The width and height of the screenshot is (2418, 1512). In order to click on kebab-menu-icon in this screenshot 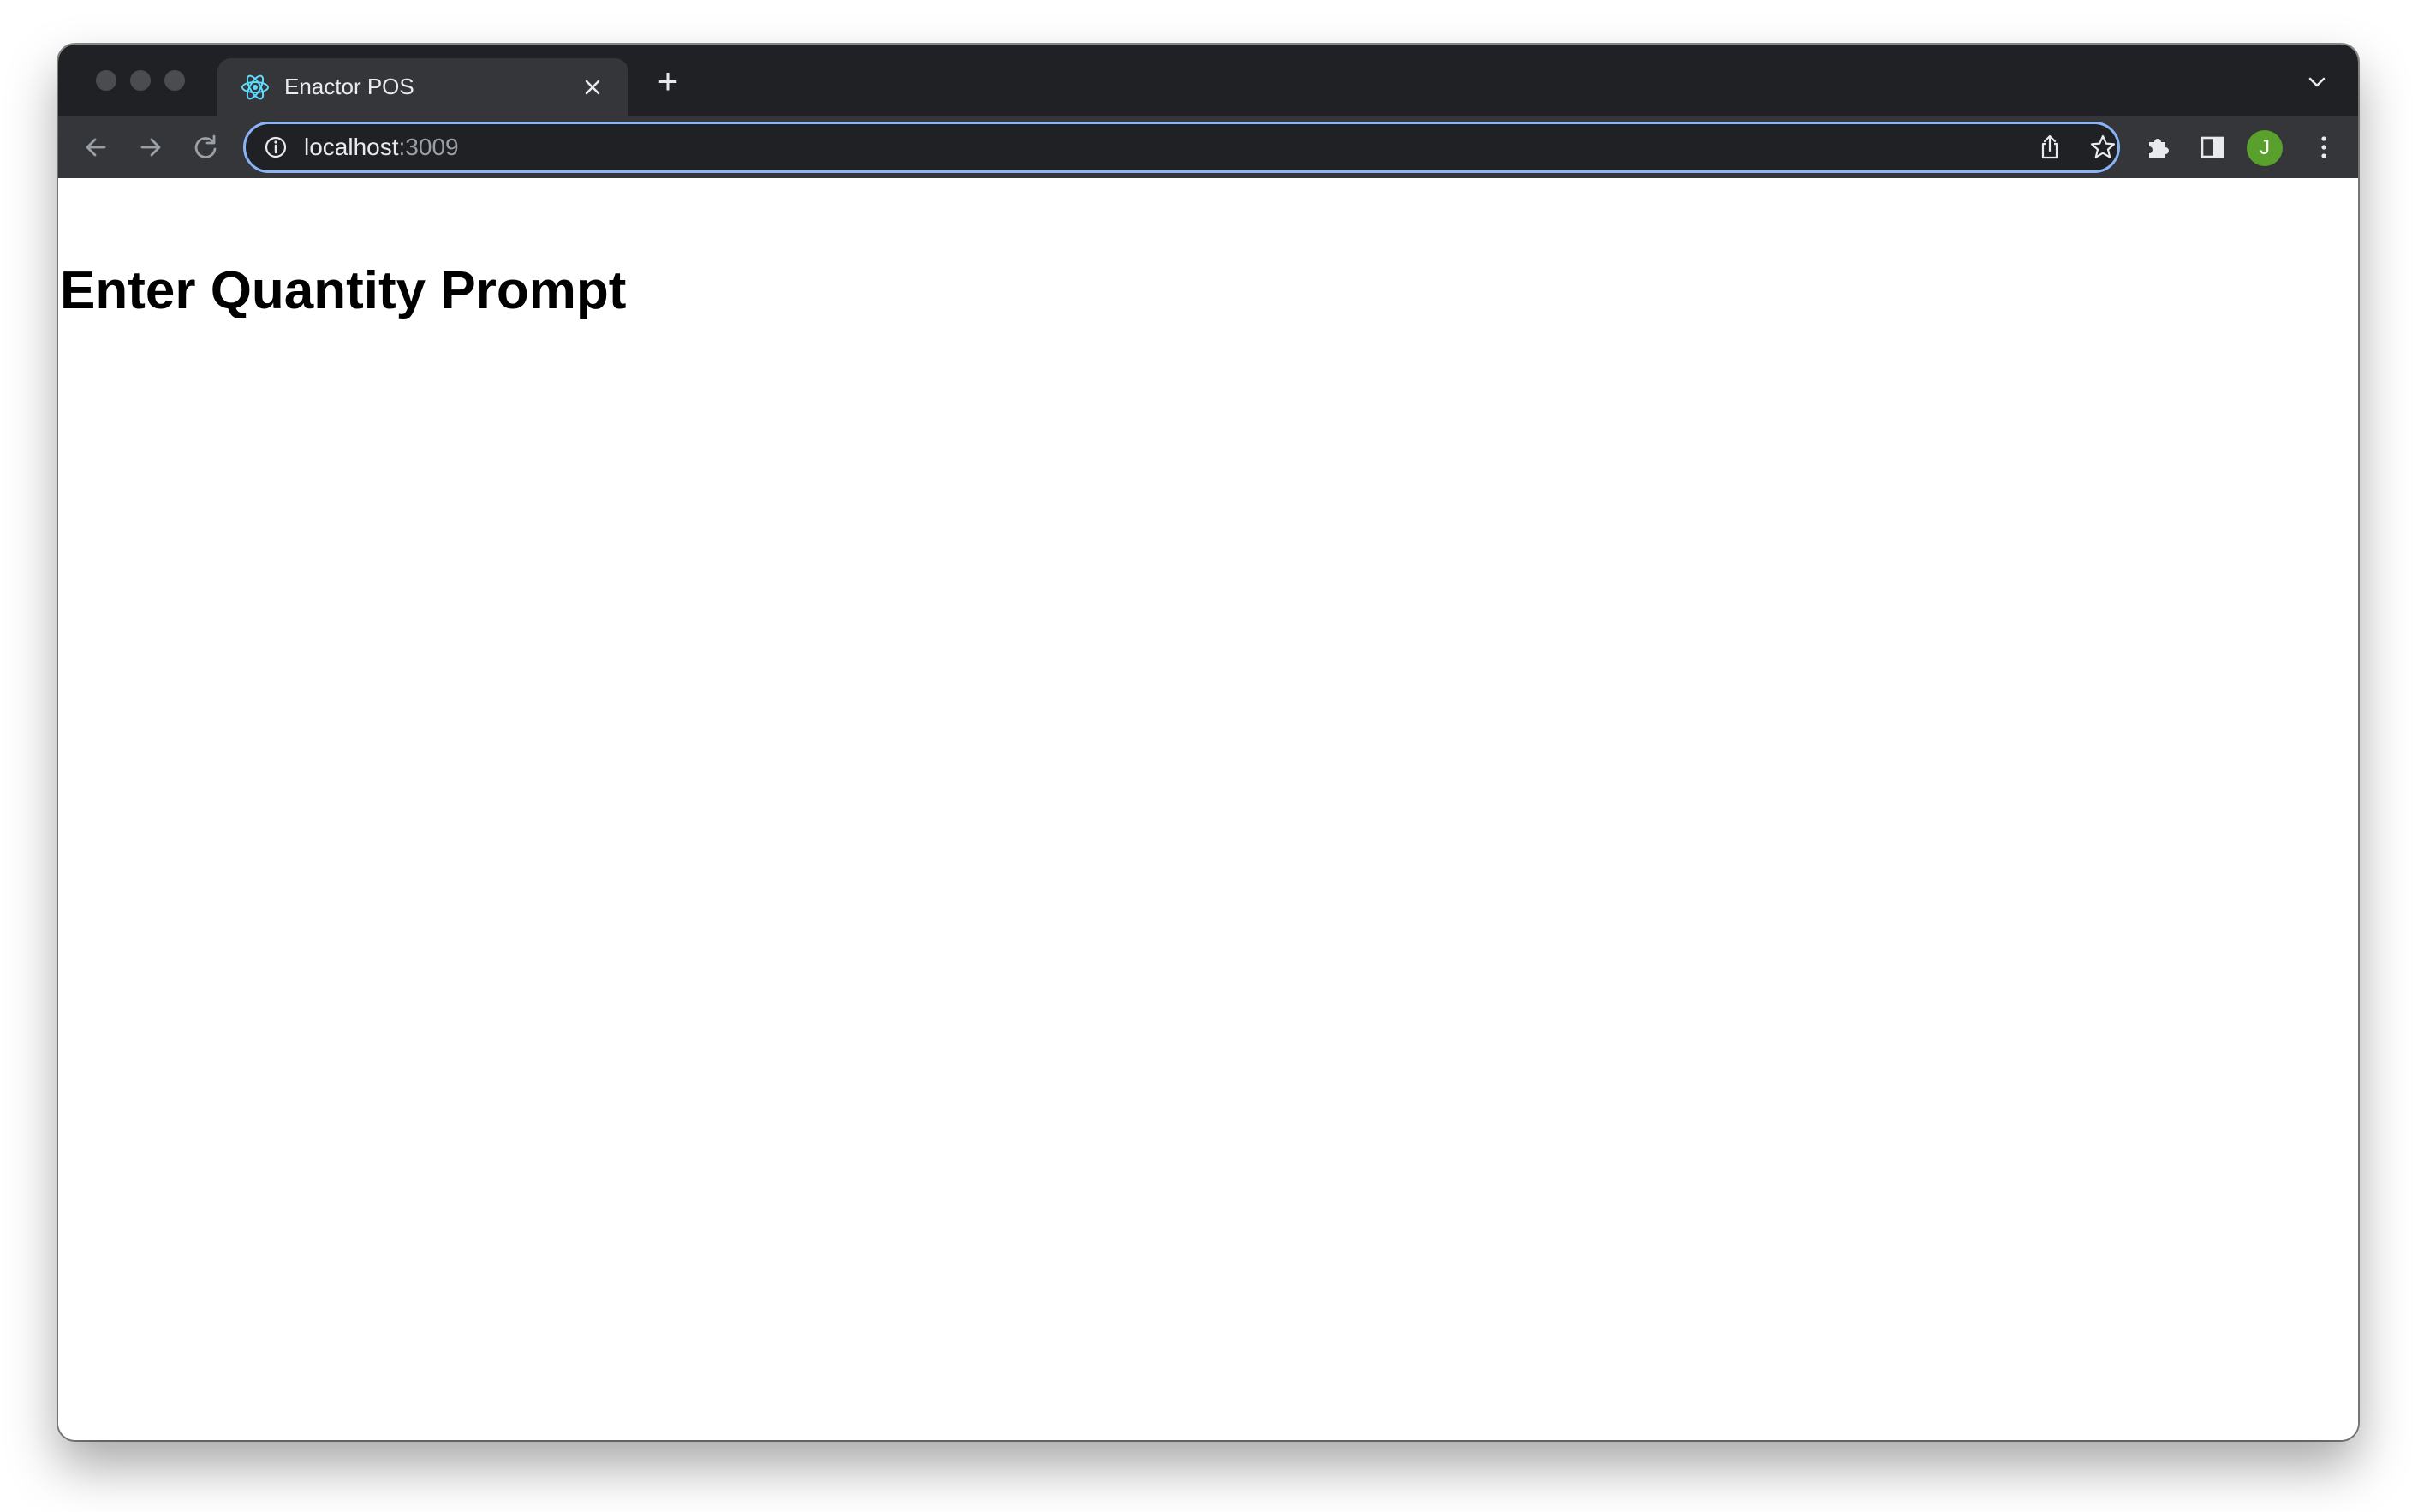, I will do `click(2324, 147)`.